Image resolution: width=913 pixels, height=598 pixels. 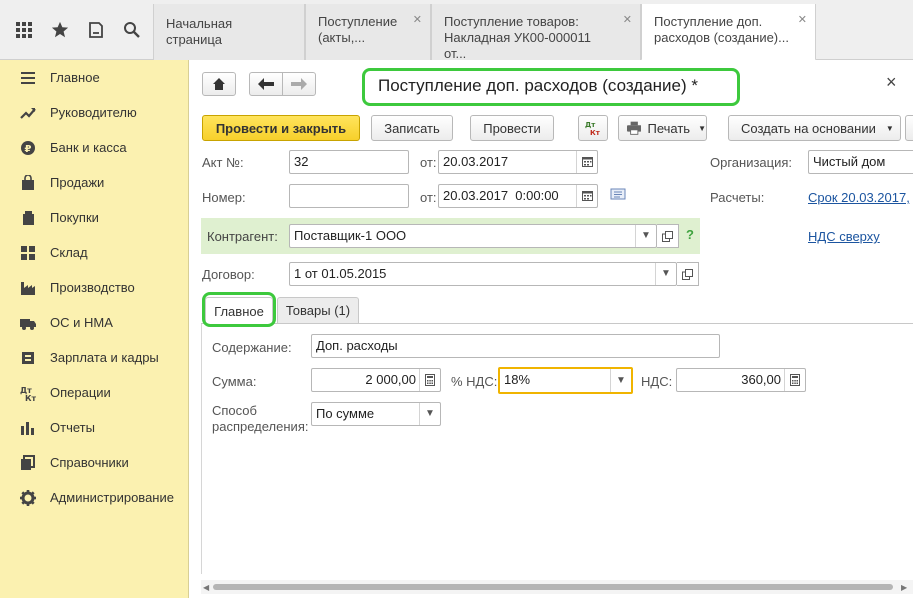 What do you see at coordinates (473, 236) in the screenshot?
I see `counterparty-field: Поставщик-1 ООО ▼` at bounding box center [473, 236].